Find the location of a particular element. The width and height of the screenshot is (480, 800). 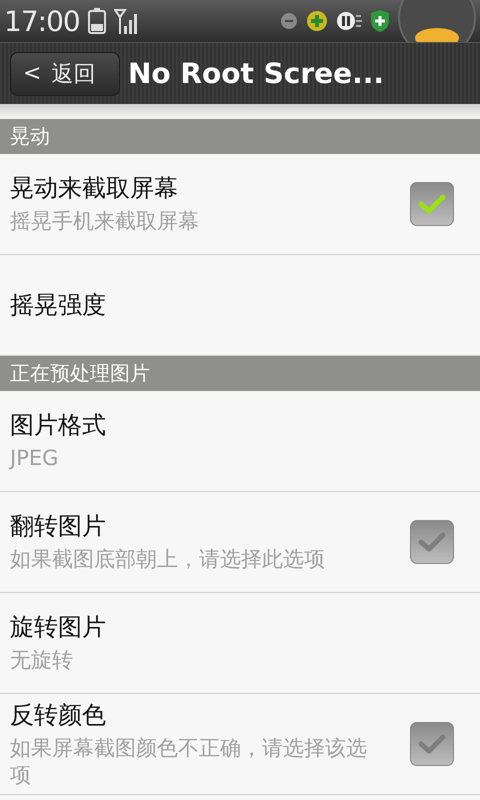

setting-title: 晃动来截取屏幕 is located at coordinates (94, 188).